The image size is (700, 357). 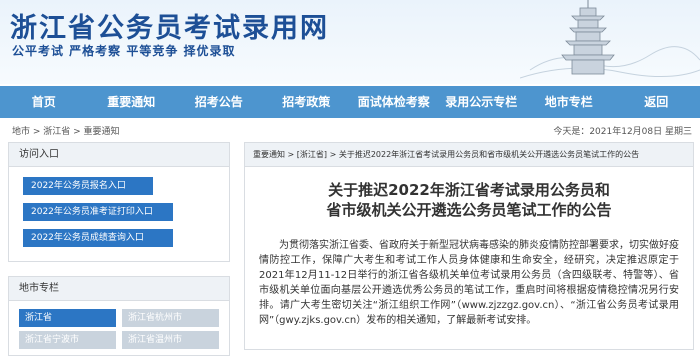 What do you see at coordinates (119, 155) in the screenshot?
I see `access-entry-title: 访问入口` at bounding box center [119, 155].